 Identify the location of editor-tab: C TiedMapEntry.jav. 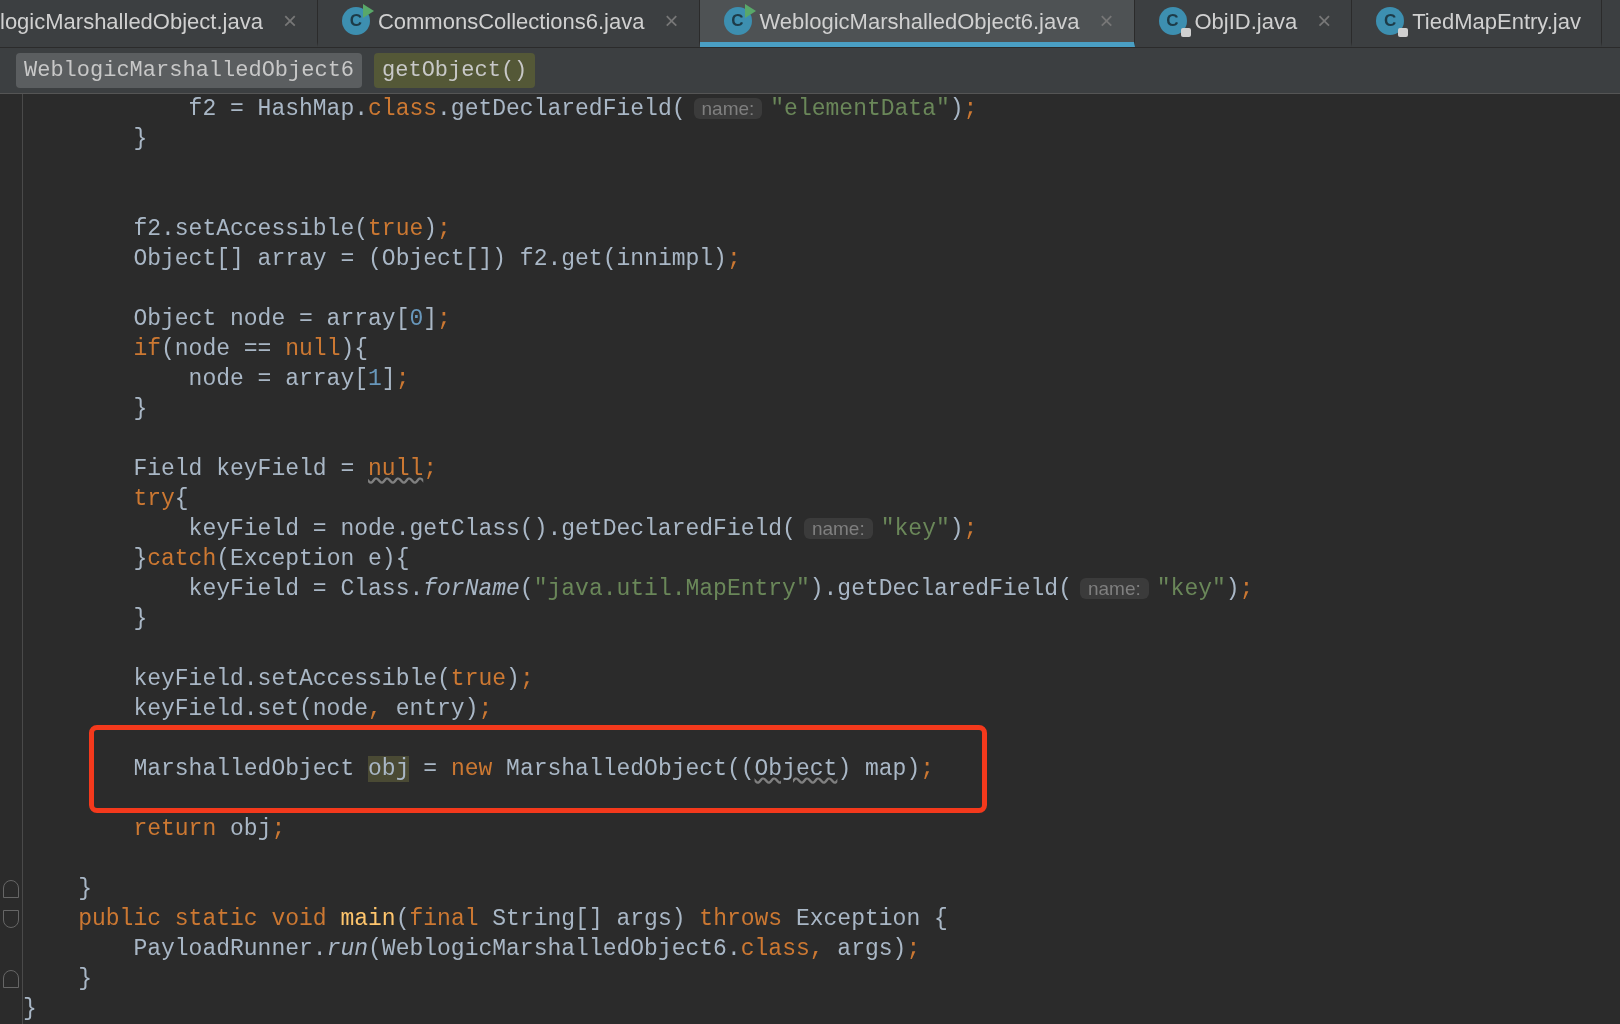
(1477, 23).